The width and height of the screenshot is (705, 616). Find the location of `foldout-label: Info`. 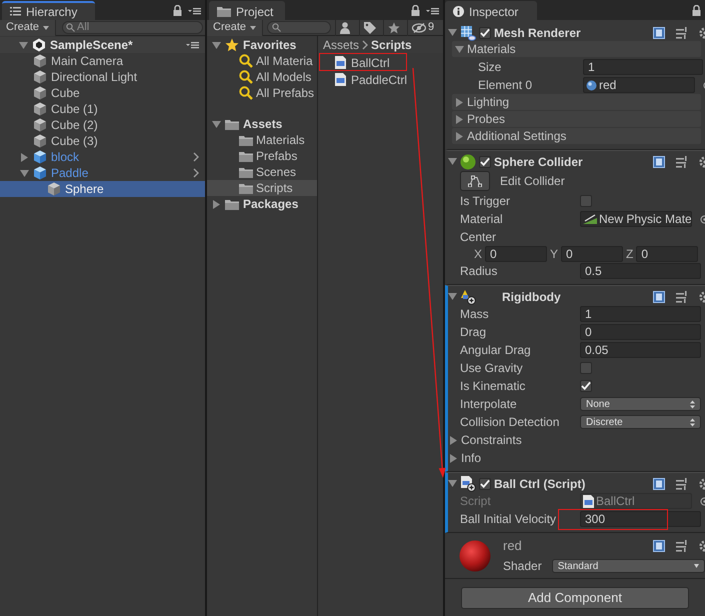

foldout-label: Info is located at coordinates (471, 458).